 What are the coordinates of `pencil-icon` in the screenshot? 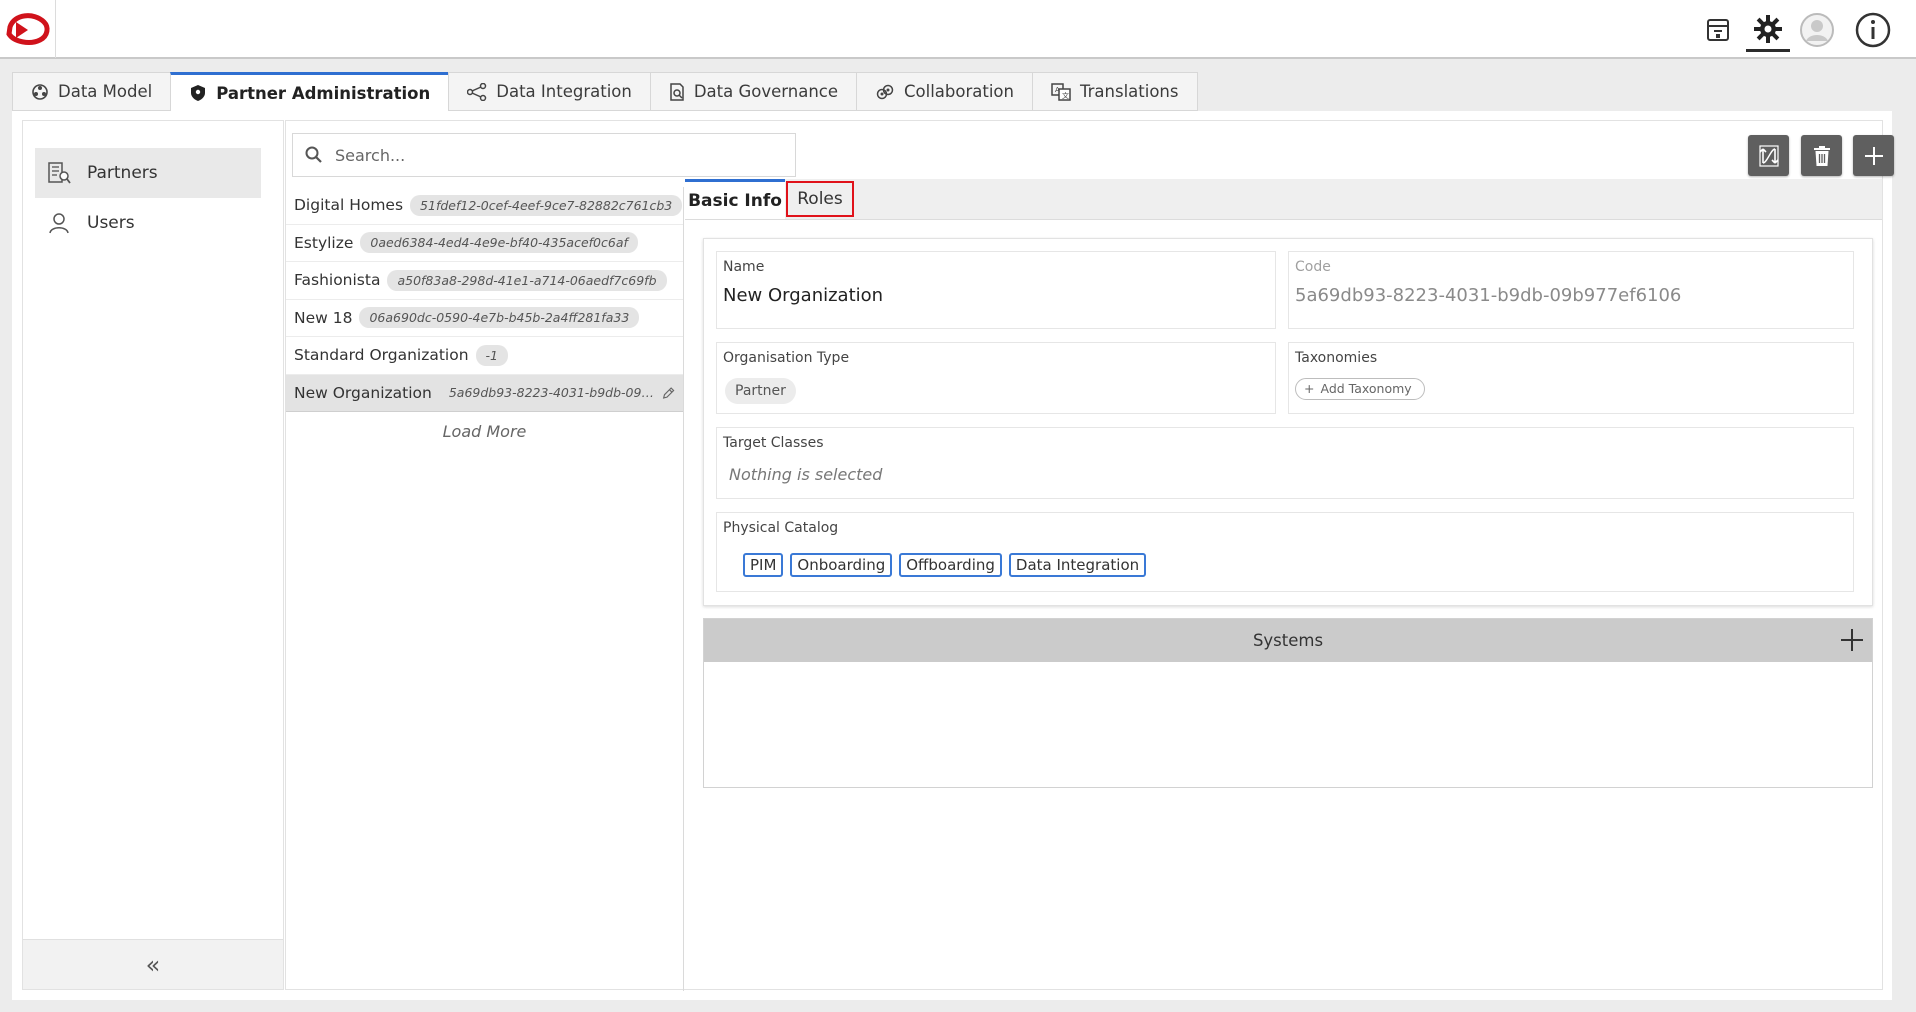 It's located at (668, 393).